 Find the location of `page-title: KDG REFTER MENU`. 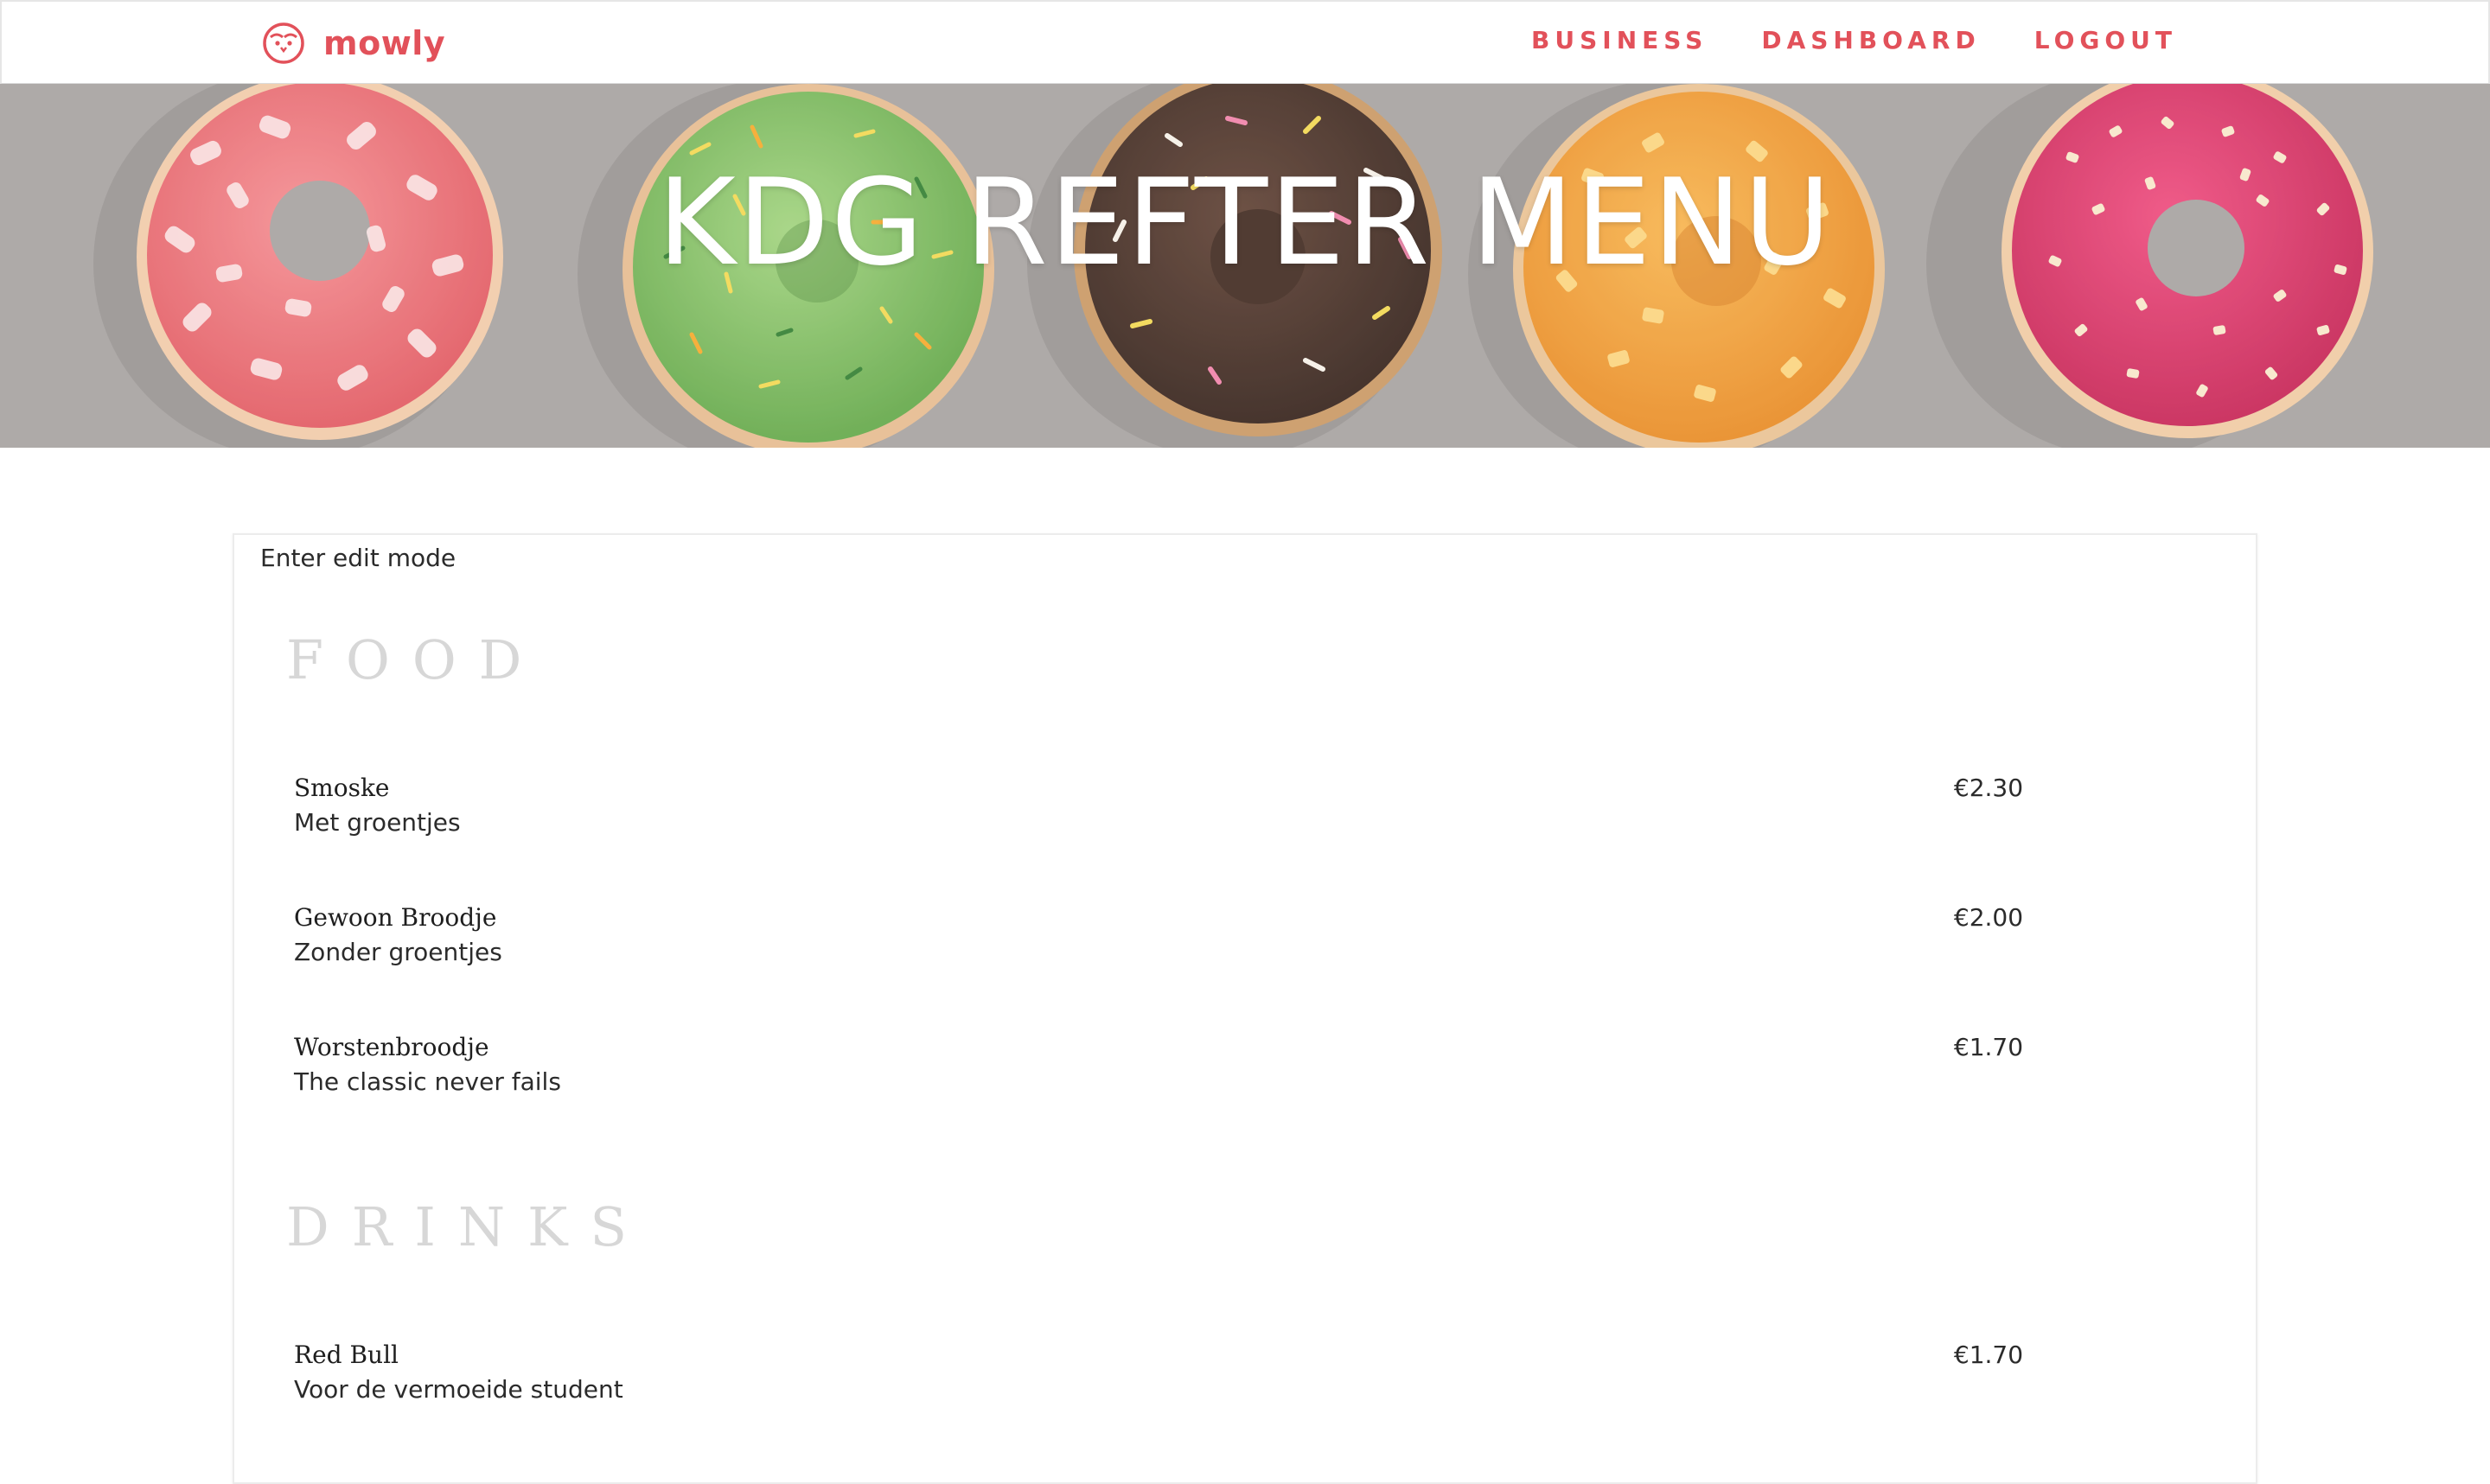

page-title: KDG REFTER MENU is located at coordinates (1245, 223).